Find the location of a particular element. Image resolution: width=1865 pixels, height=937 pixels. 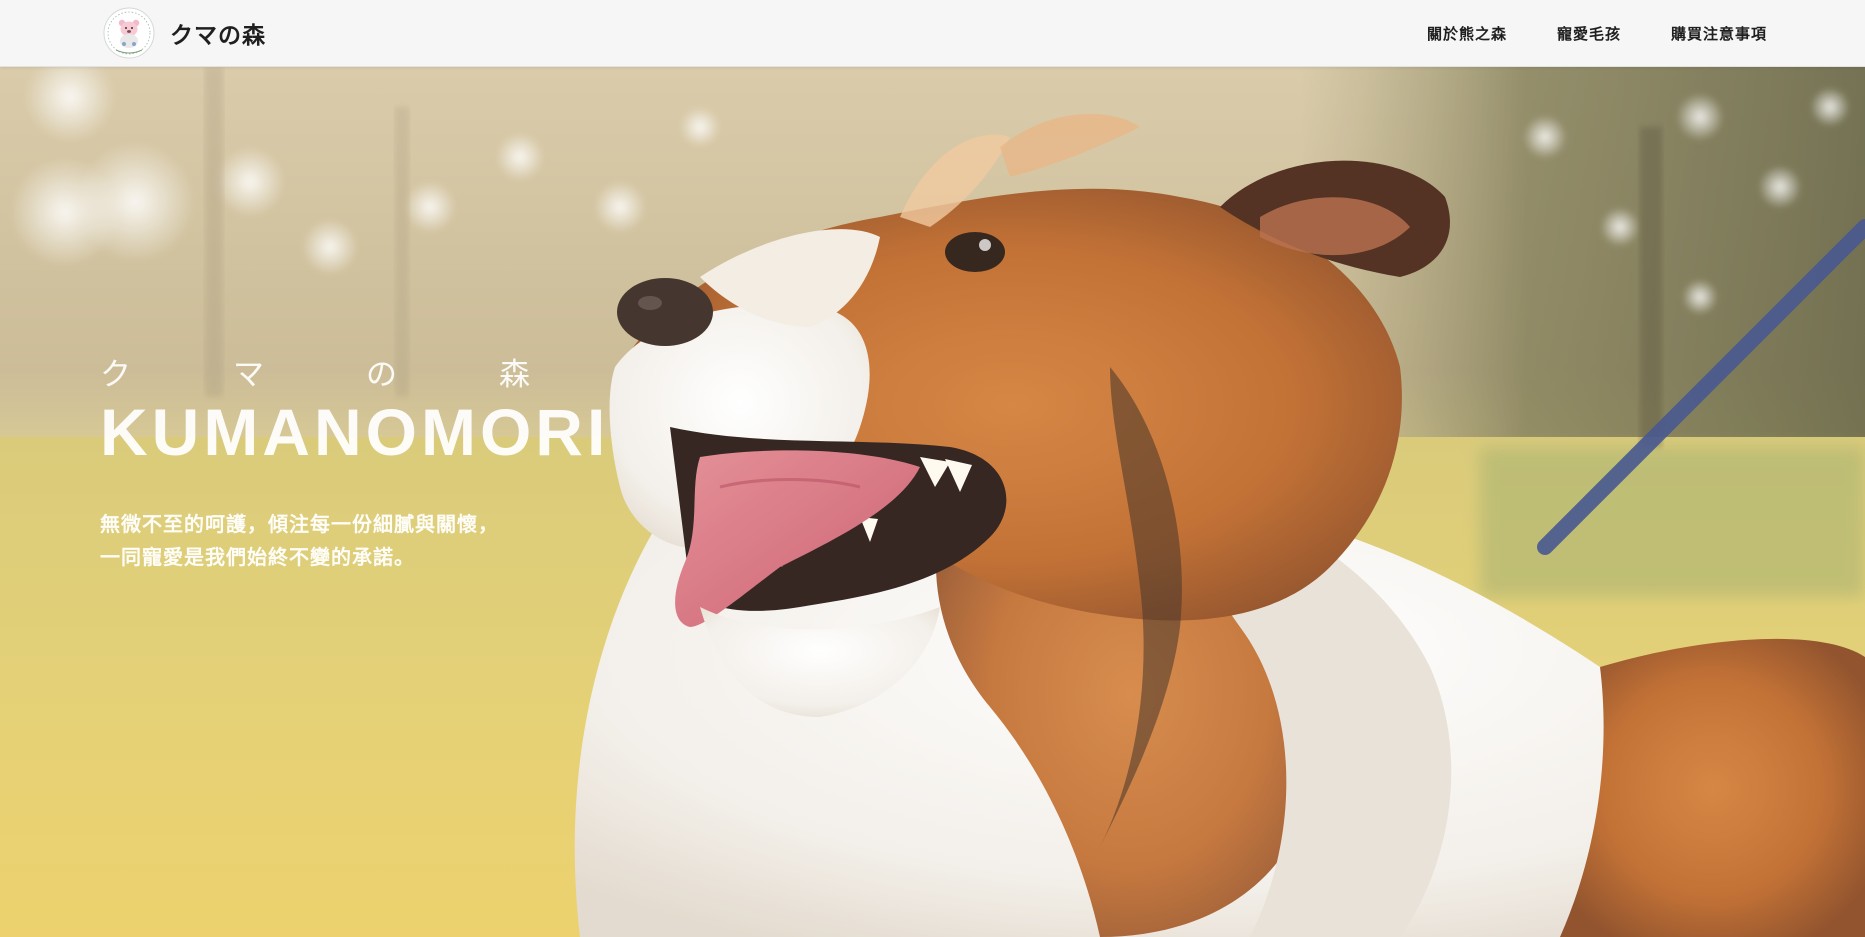

hero-description-line: 一同寵愛是我們始終不變的承諾。 is located at coordinates (257, 557).